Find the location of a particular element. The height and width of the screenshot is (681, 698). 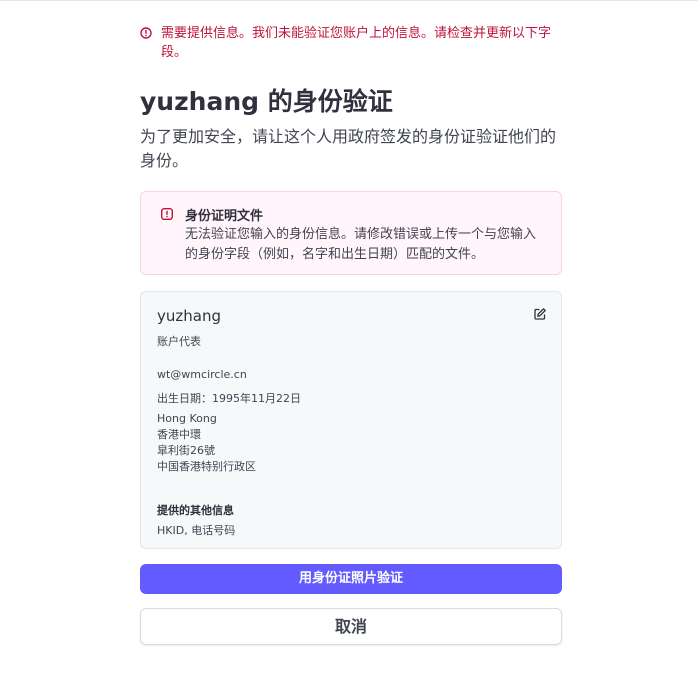

person-dob: 出生日期：1995年11月22日 is located at coordinates (229, 398).